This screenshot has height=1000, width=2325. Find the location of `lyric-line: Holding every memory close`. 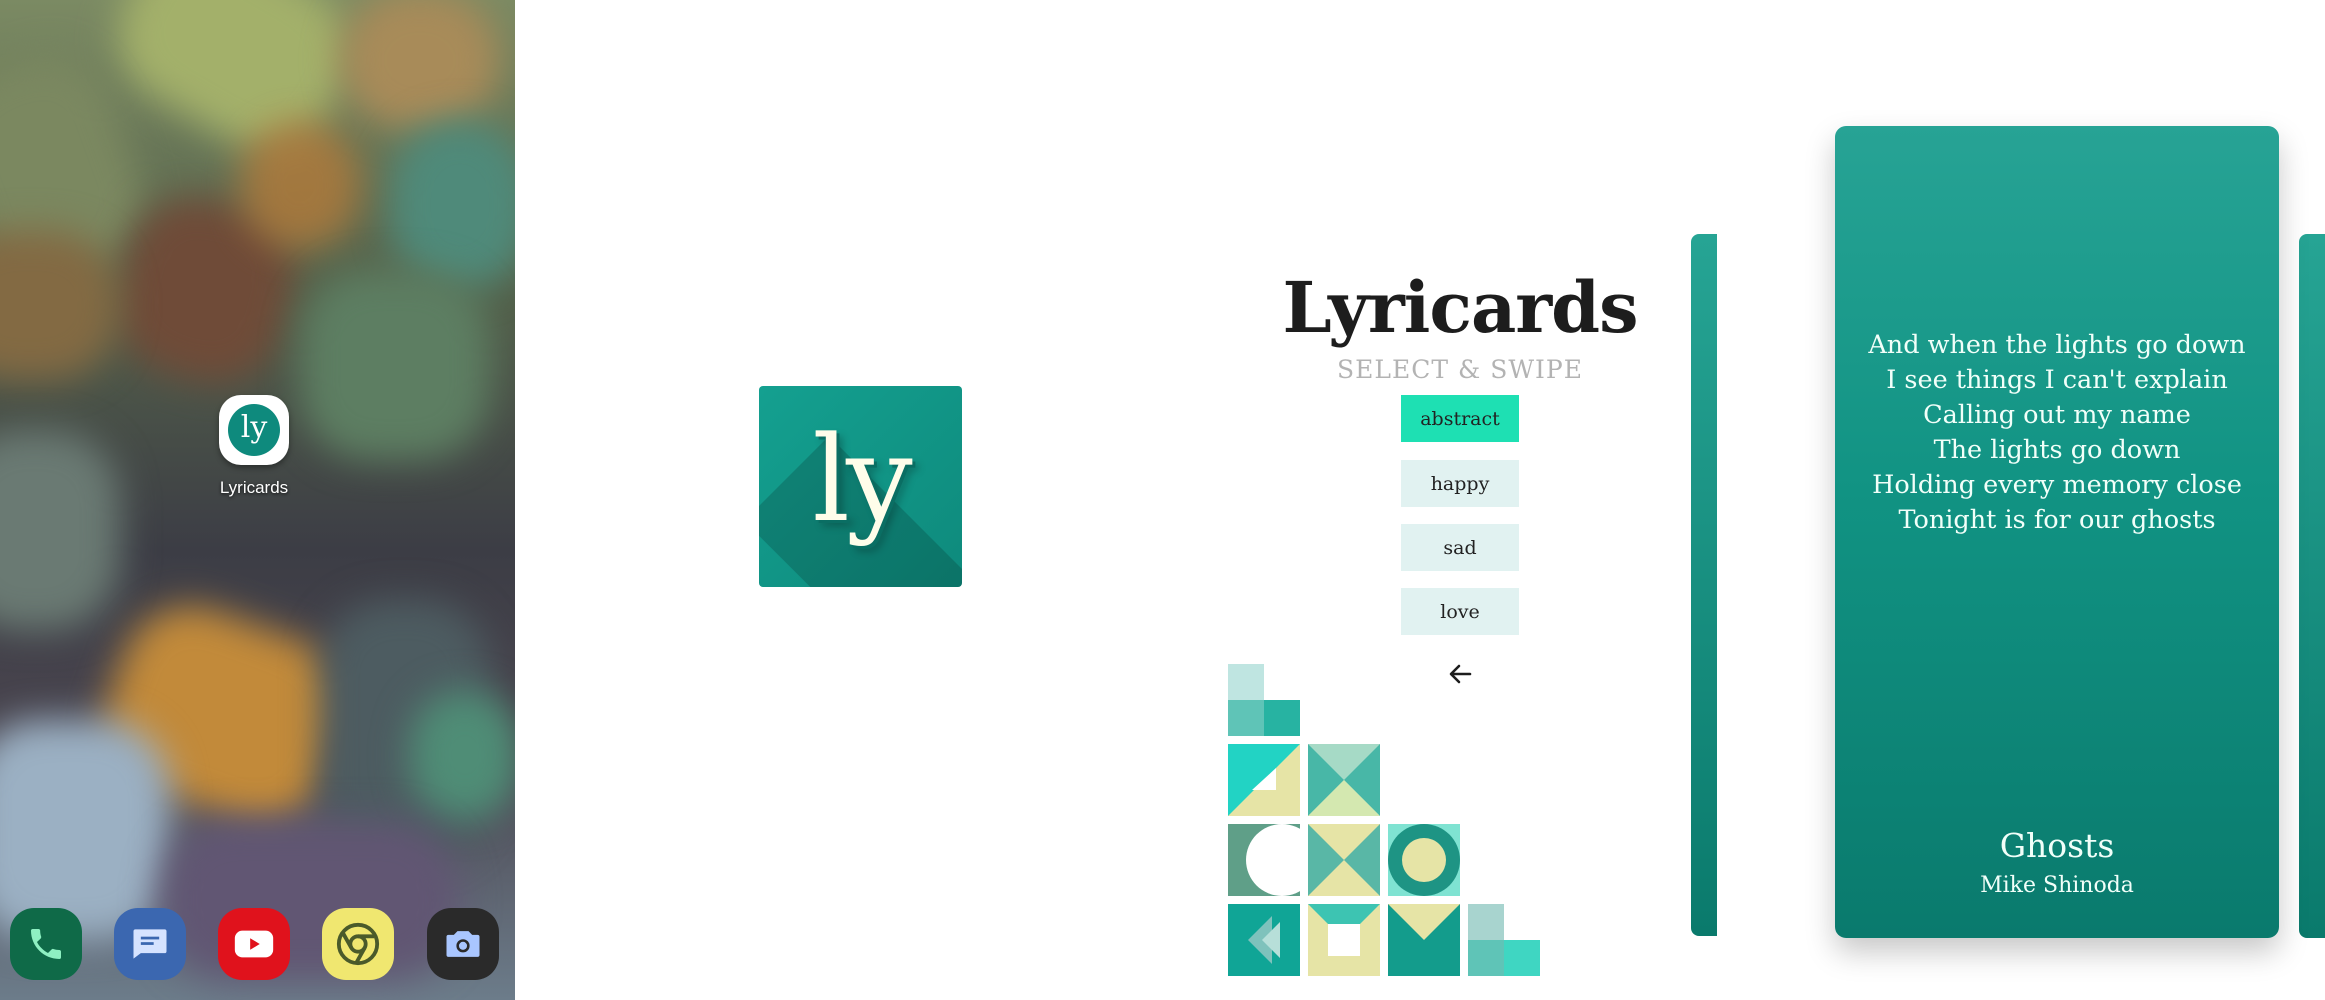

lyric-line: Holding every memory close is located at coordinates (2057, 485).